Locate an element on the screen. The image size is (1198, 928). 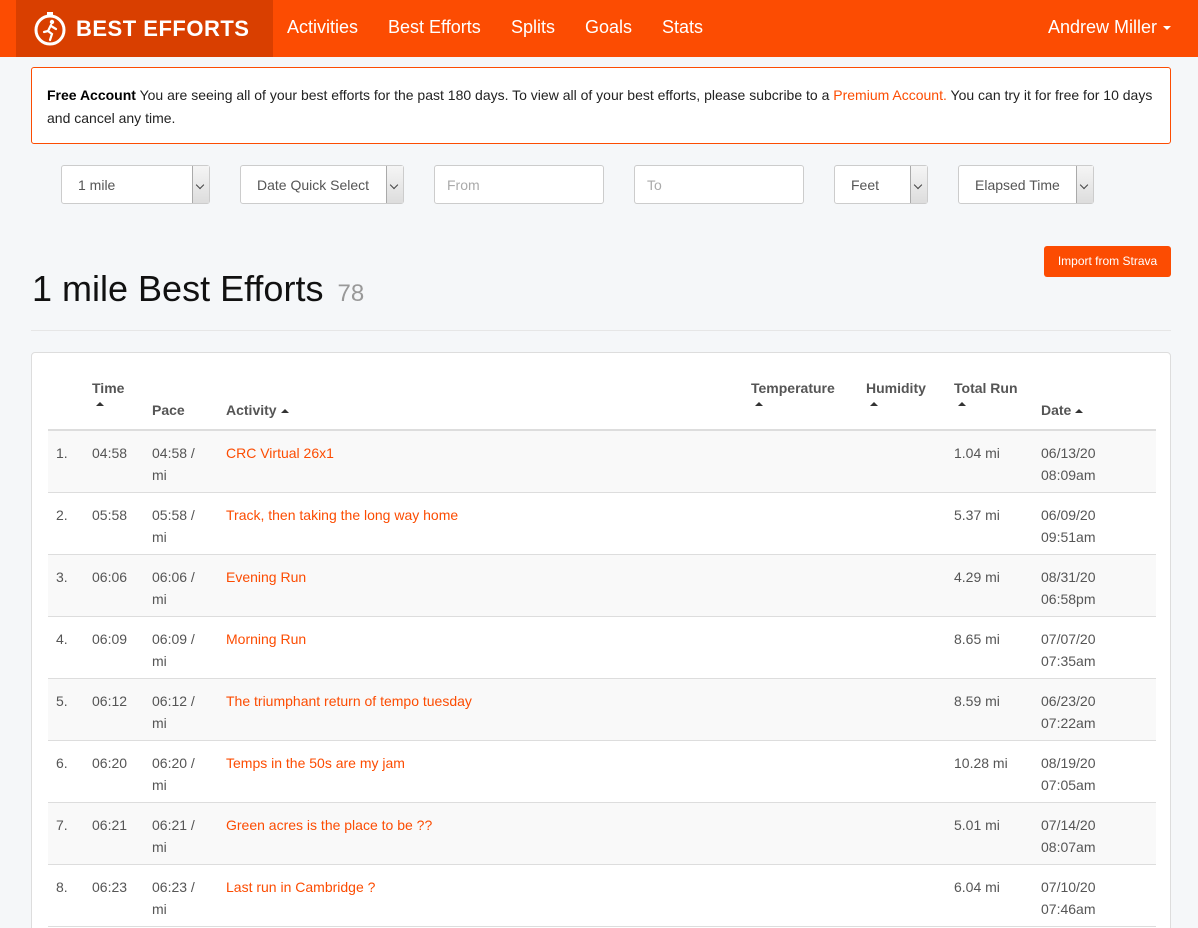
time-of-day: 09:51am is located at coordinates (1068, 537).